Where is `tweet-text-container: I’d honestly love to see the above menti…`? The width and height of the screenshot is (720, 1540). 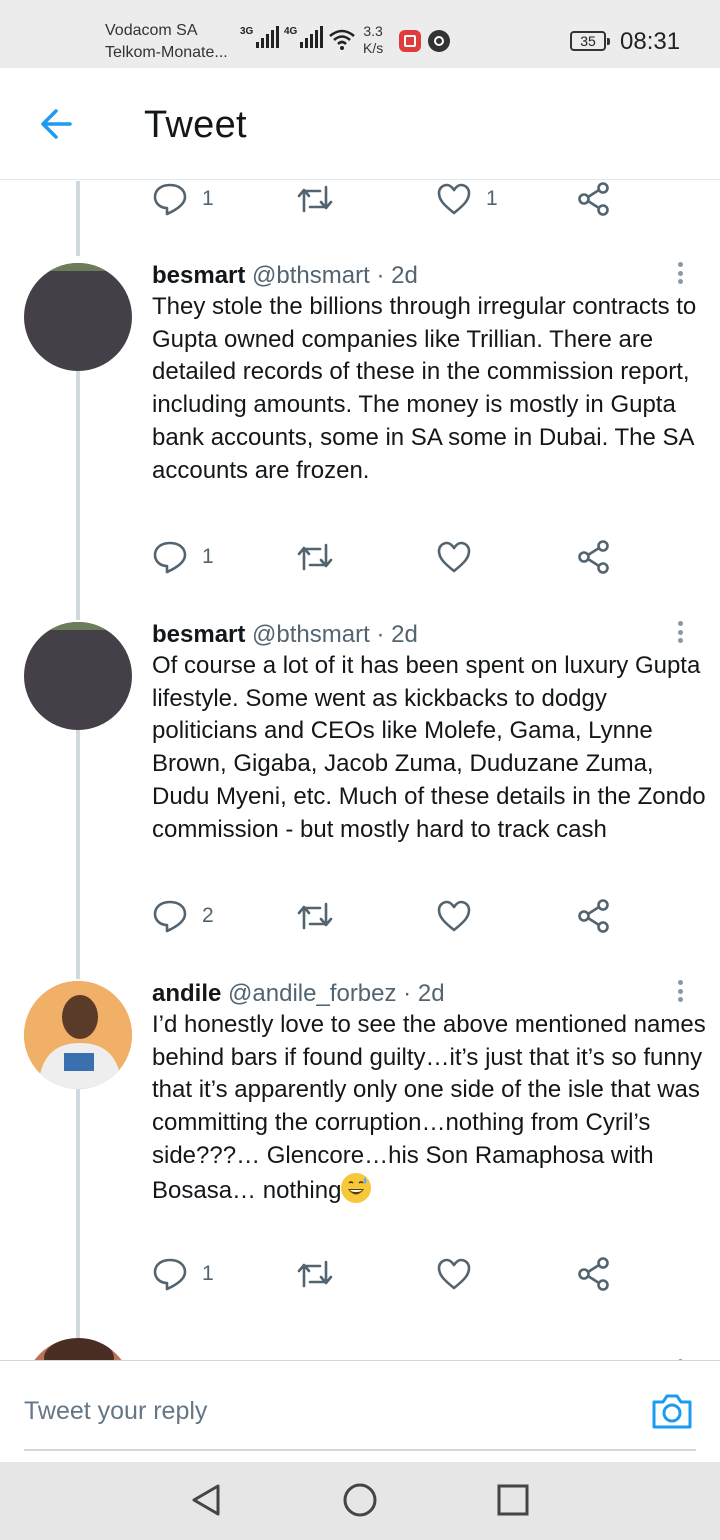
tweet-text-container: I’d honestly love to see the above menti… is located at coordinates (430, 1108).